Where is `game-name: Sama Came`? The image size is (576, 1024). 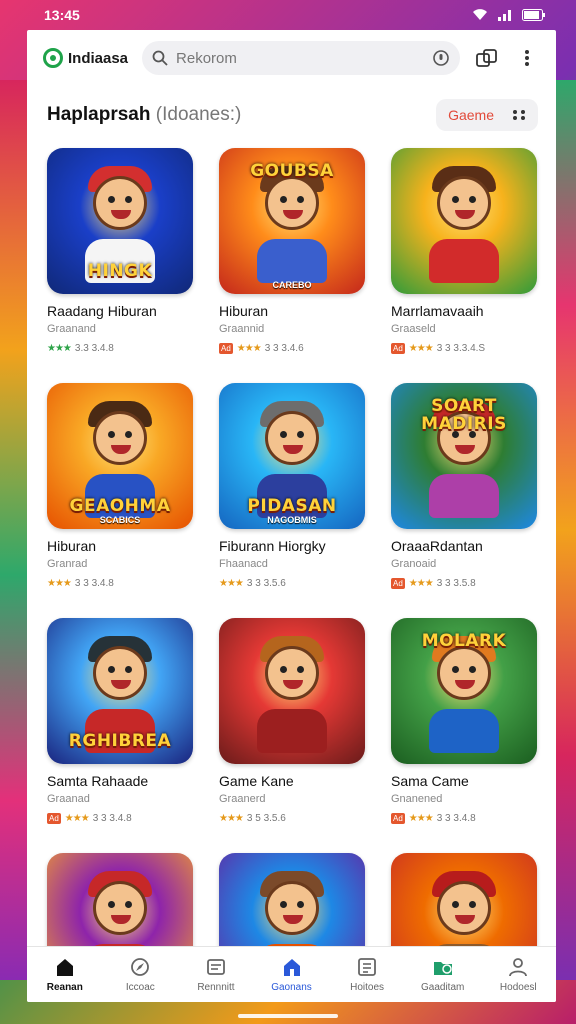
game-name: Sama Came is located at coordinates (473, 781).